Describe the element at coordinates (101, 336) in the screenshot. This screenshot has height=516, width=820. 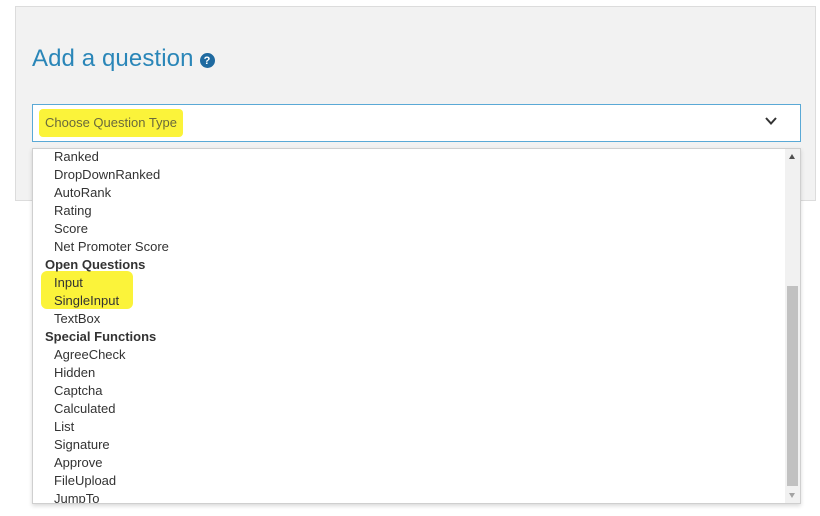
I see `option-group-label: Special Functions` at that location.